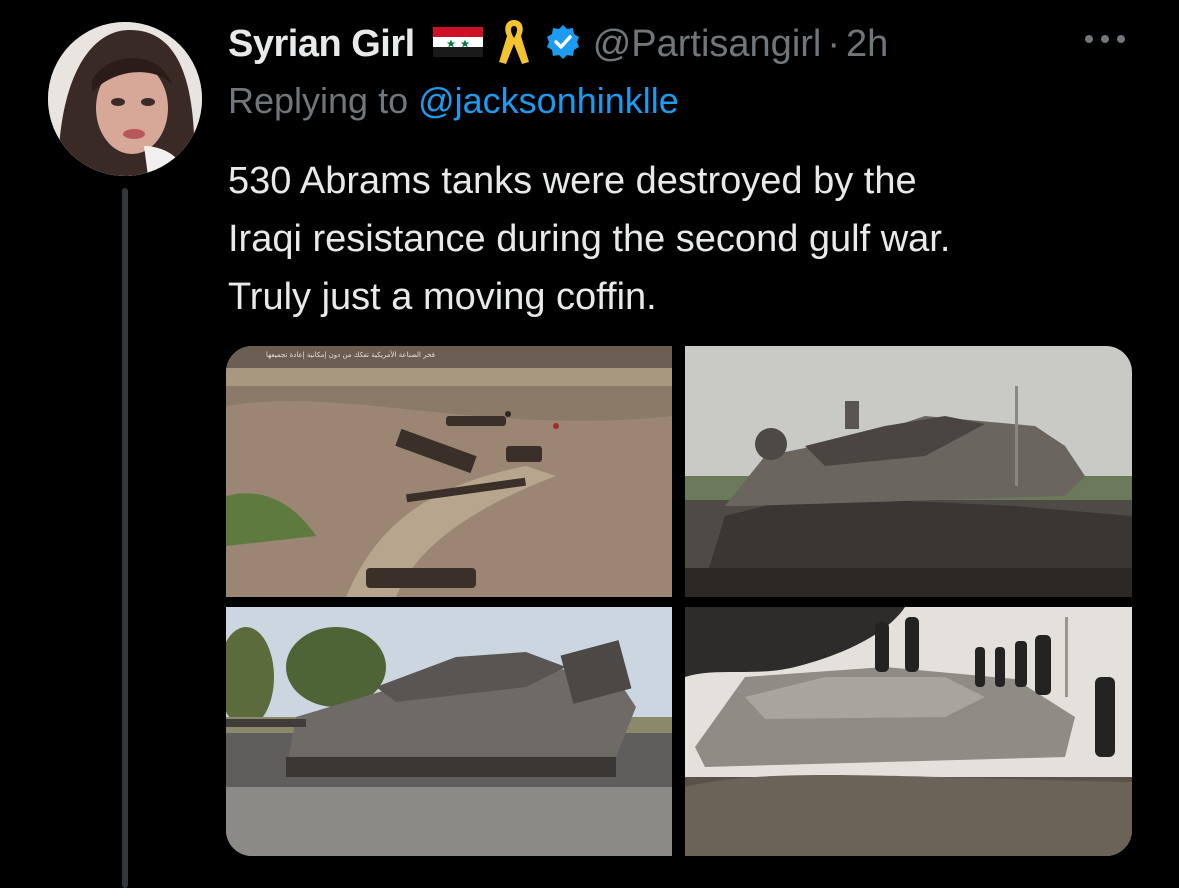  I want to click on more-options-icon, so click(1105, 39).